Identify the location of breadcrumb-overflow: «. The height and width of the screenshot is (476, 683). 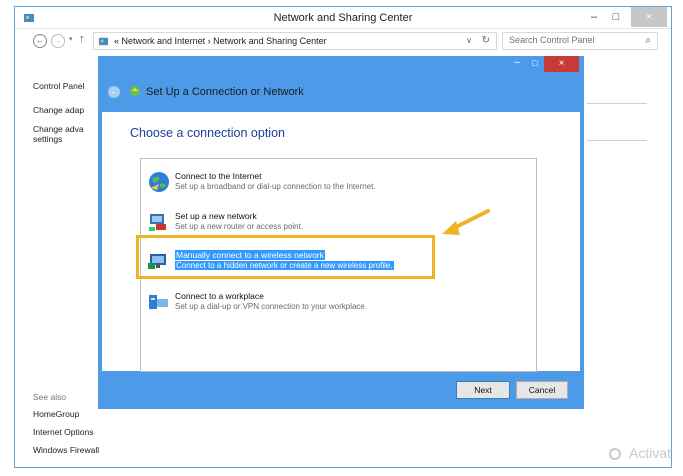
(116, 41).